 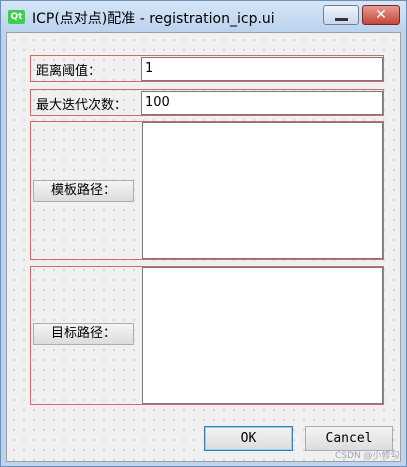 What do you see at coordinates (367, 456) in the screenshot?
I see `watermark-text: CSDN @小修勾` at bounding box center [367, 456].